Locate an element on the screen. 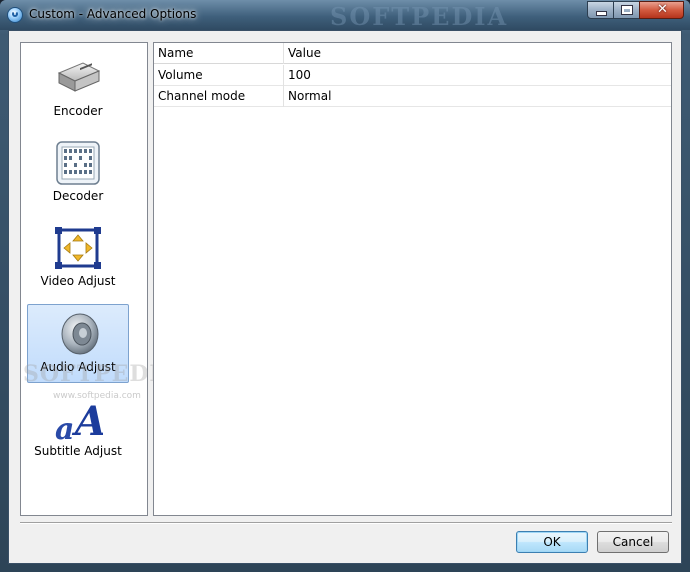  cancel-button: Cancel is located at coordinates (633, 542).